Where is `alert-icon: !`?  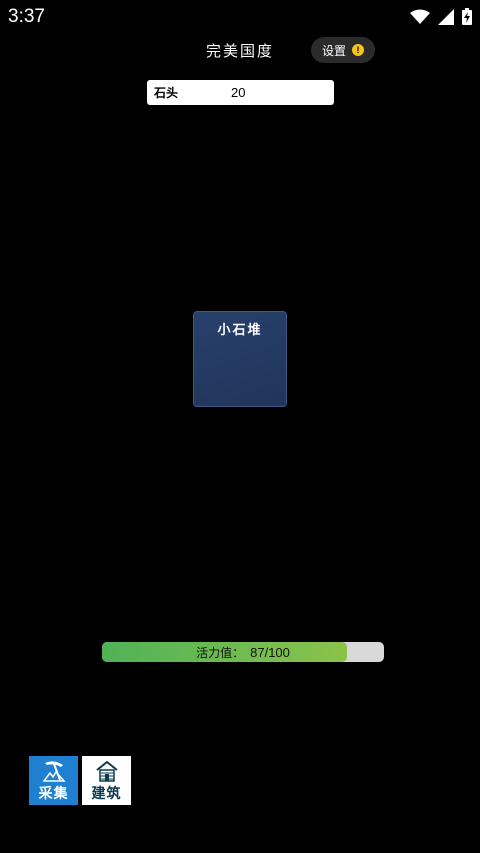
alert-icon: ! is located at coordinates (358, 50).